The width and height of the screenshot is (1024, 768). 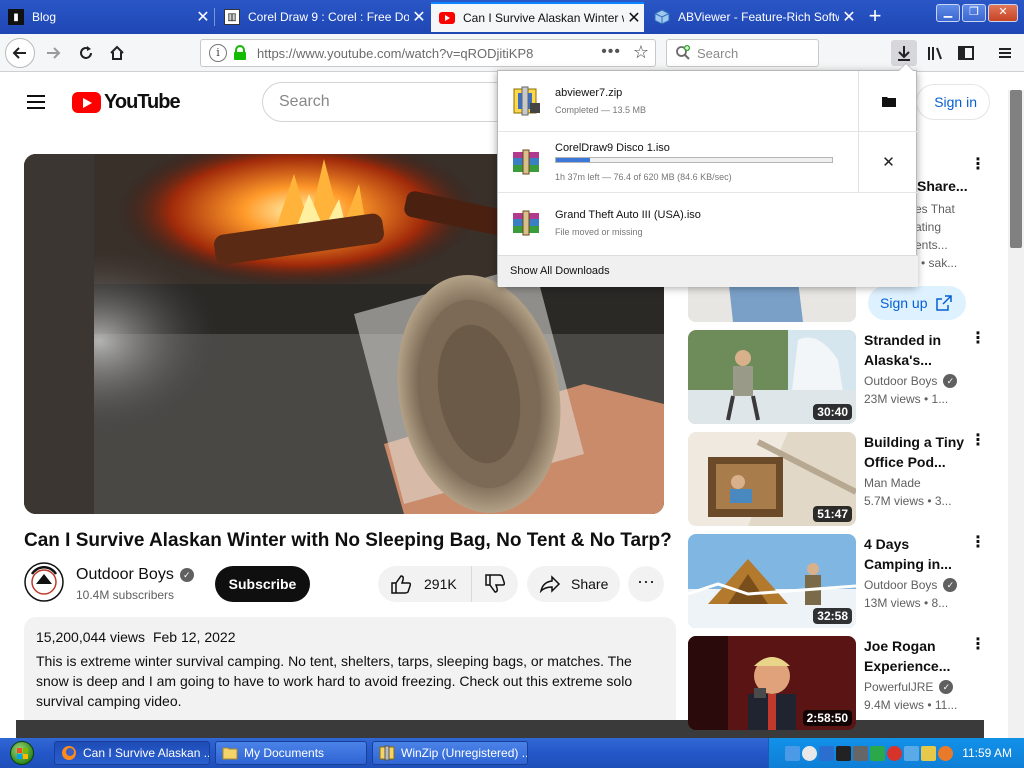 I want to click on search-placeholder: Search, so click(x=718, y=53).